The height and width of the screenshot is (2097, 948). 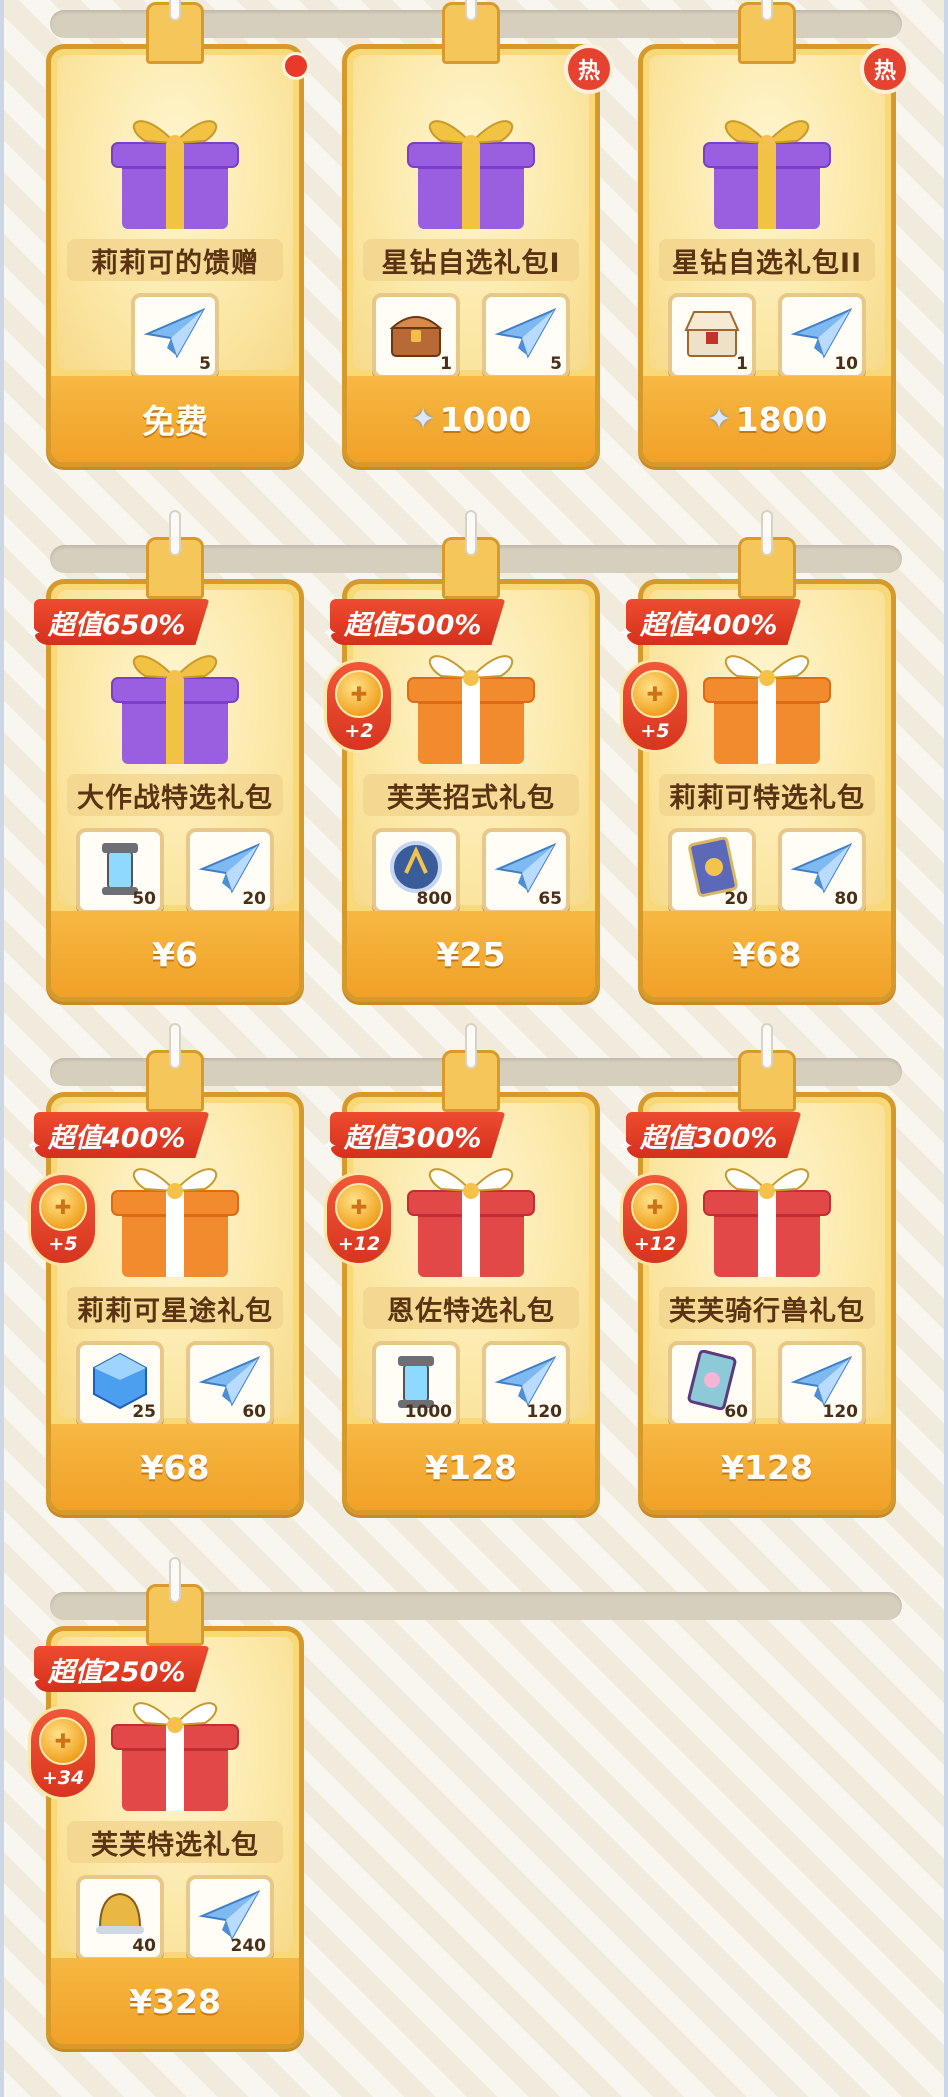 I want to click on value-ribbon: 超值650%, so click(x=122, y=622).